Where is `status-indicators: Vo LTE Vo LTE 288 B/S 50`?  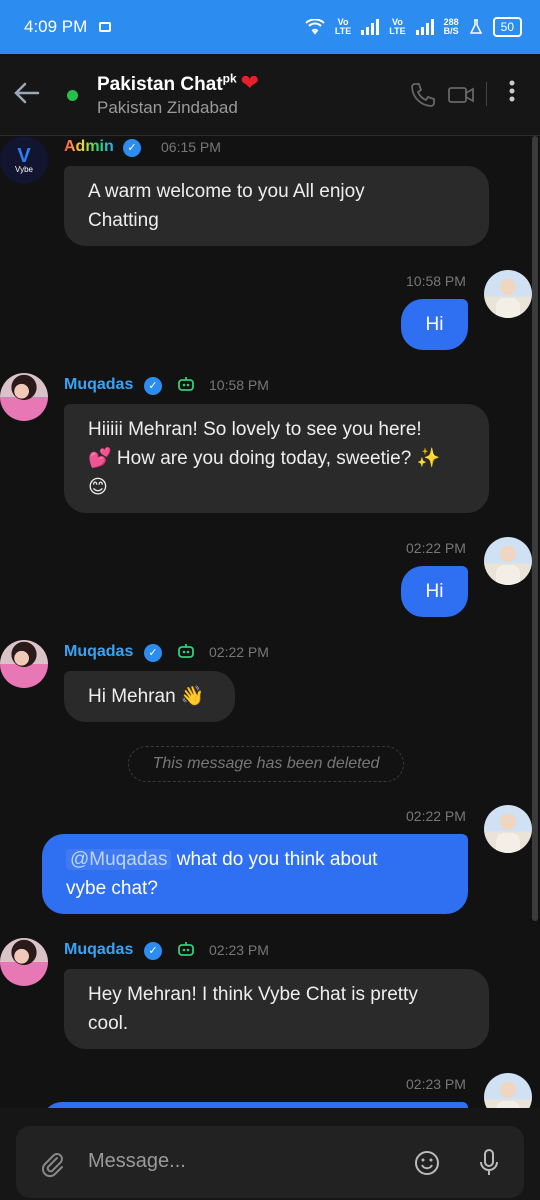
status-indicators: Vo LTE Vo LTE 288 B/S 50 is located at coordinates (413, 27).